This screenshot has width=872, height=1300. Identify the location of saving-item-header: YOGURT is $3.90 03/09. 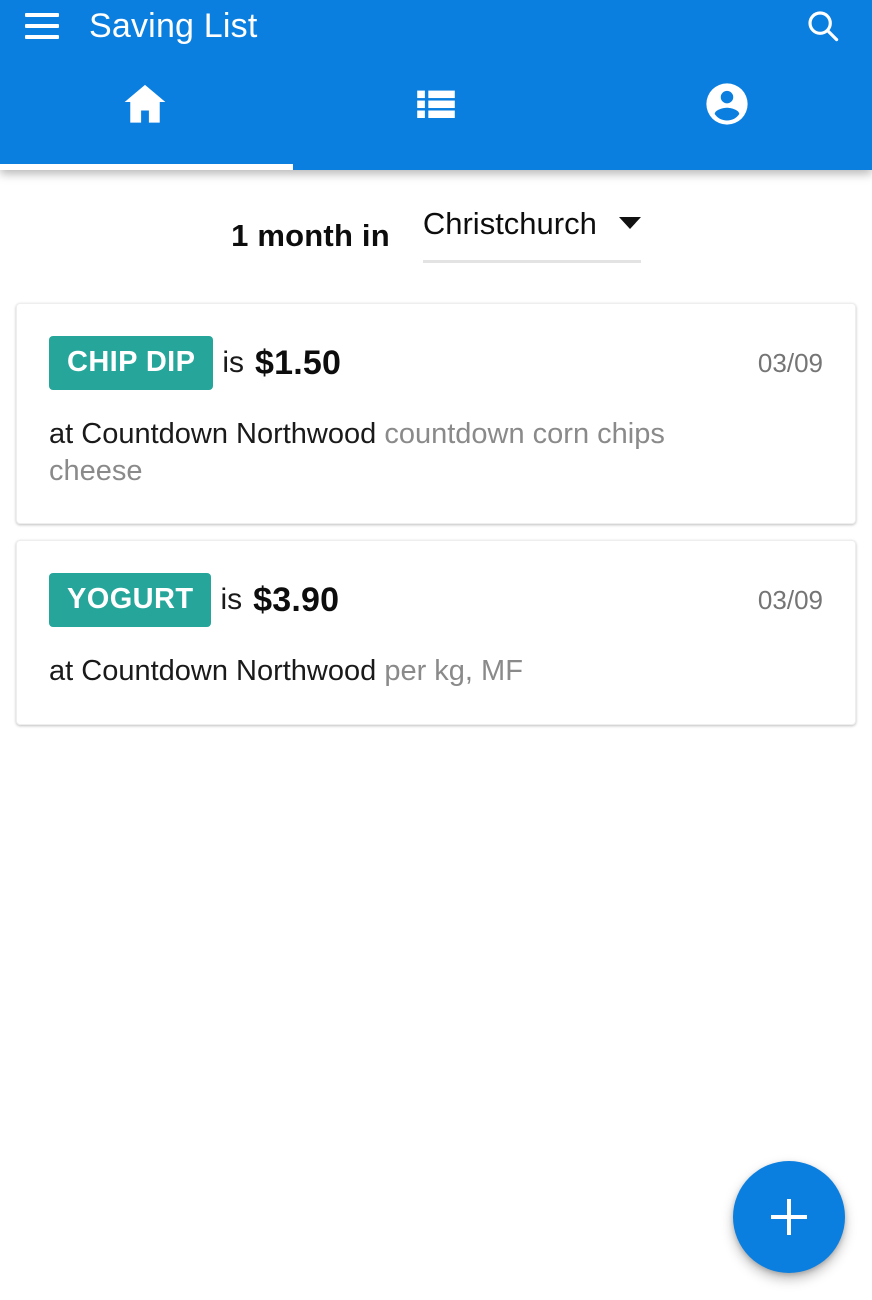
(436, 600).